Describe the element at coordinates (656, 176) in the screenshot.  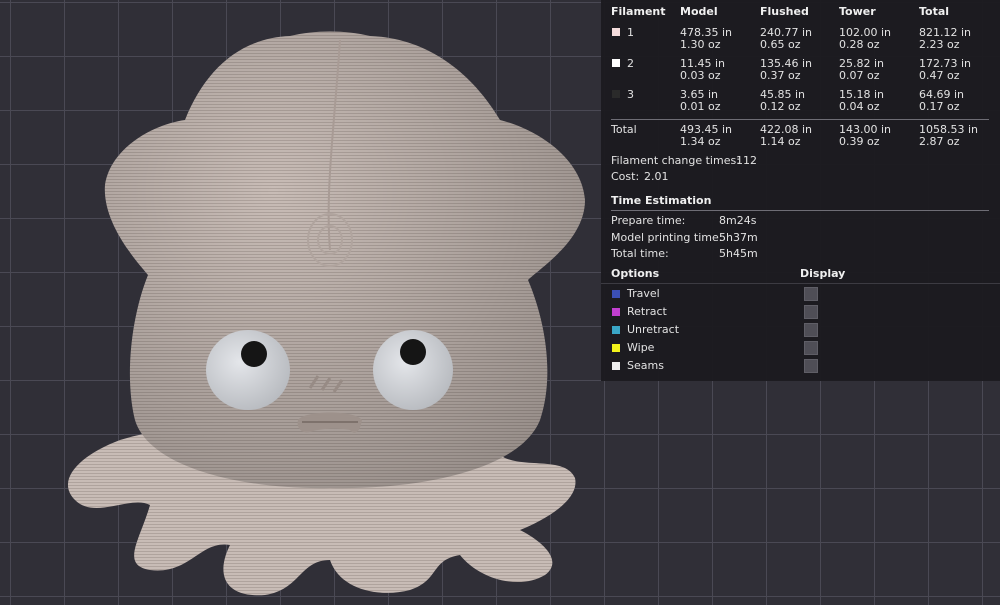
I see `cost-value: 2.01` at that location.